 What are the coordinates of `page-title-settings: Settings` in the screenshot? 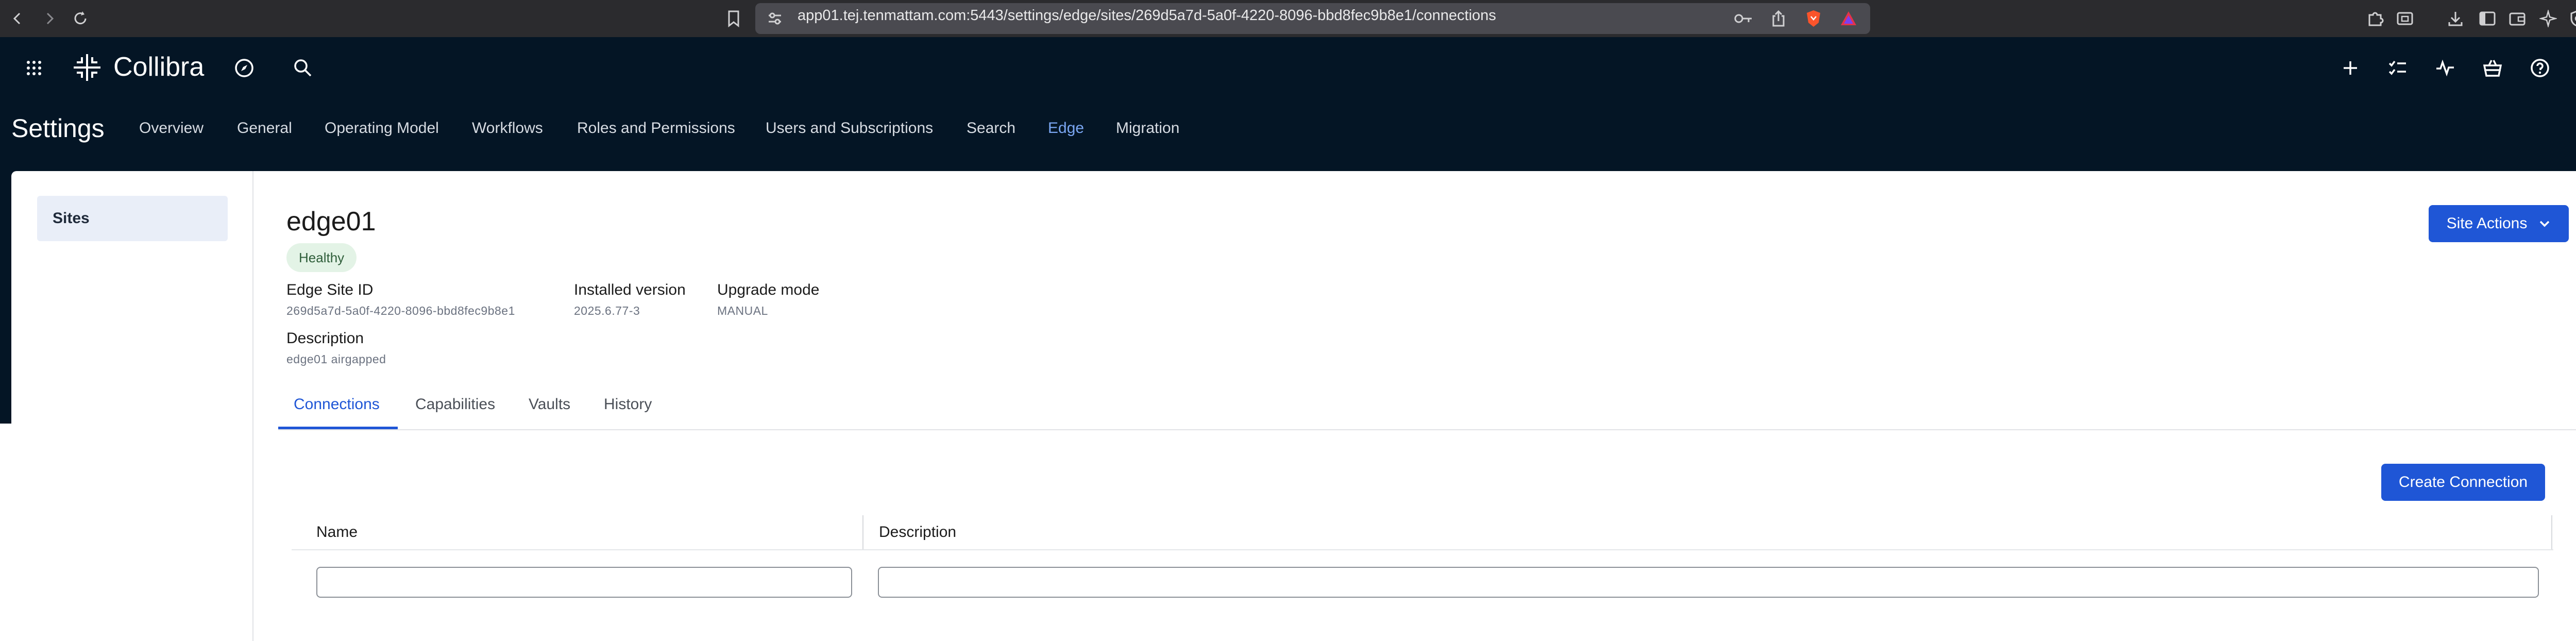 It's located at (58, 128).